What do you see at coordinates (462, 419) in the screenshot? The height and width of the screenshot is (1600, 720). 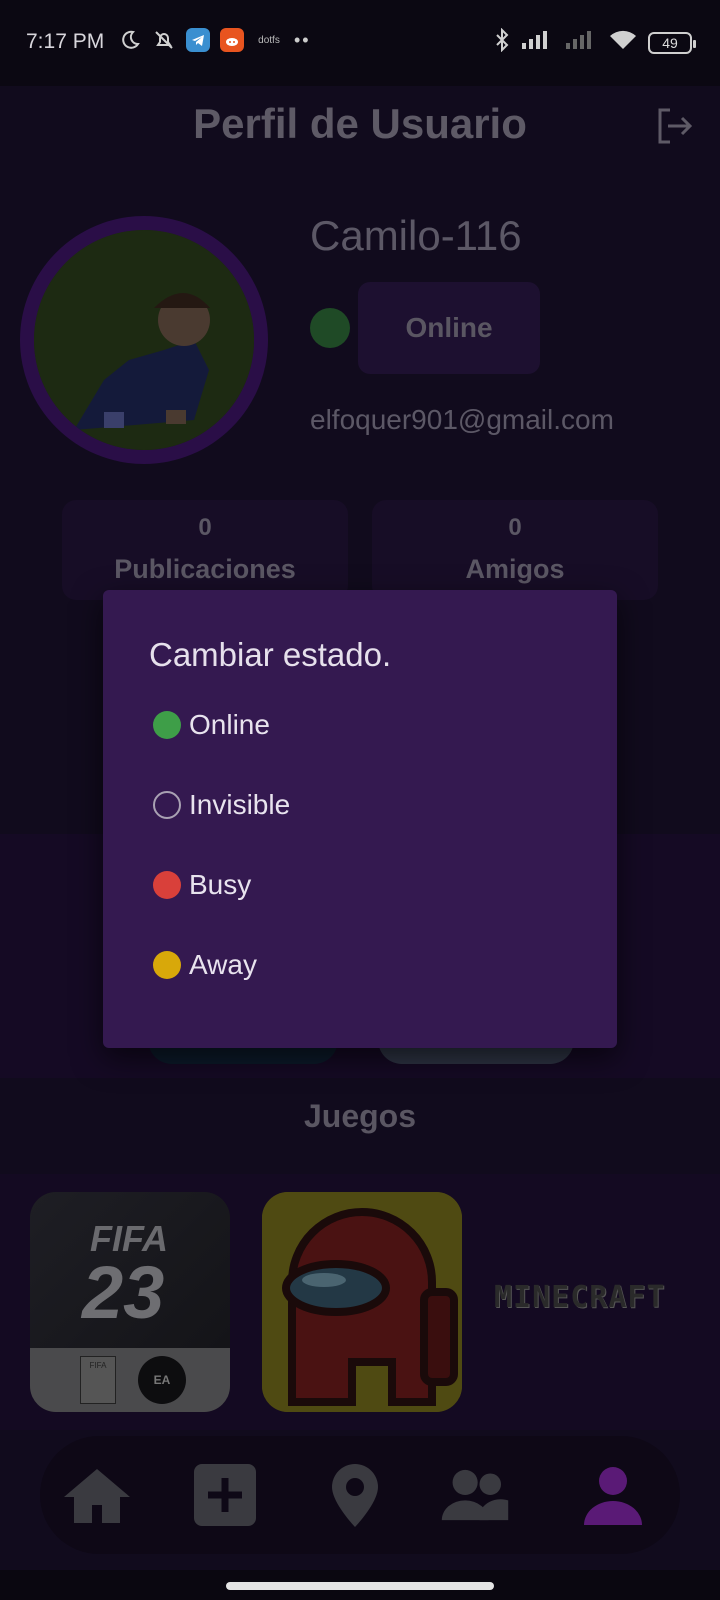 I see `email: elfoquer901@gmail.com` at bounding box center [462, 419].